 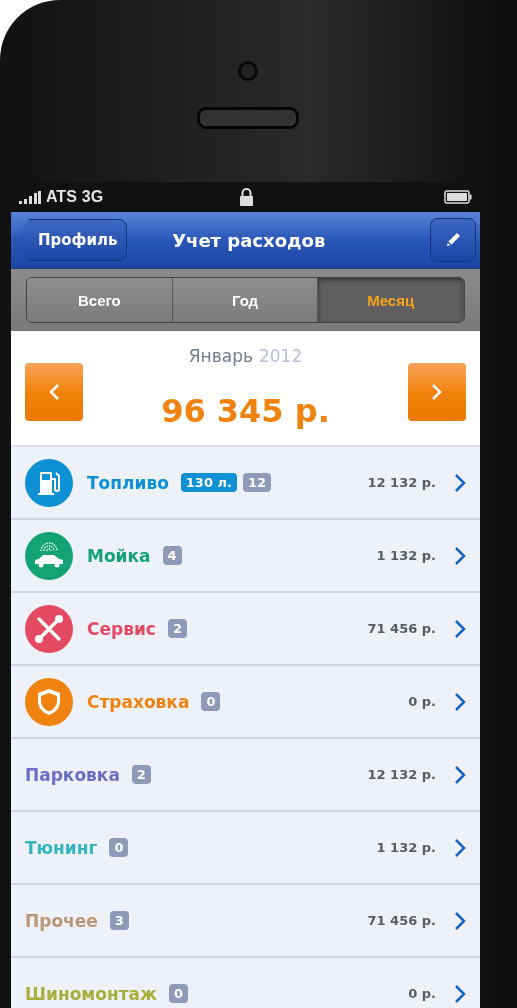 I want to click on category-name: Тюнинг, so click(x=61, y=847).